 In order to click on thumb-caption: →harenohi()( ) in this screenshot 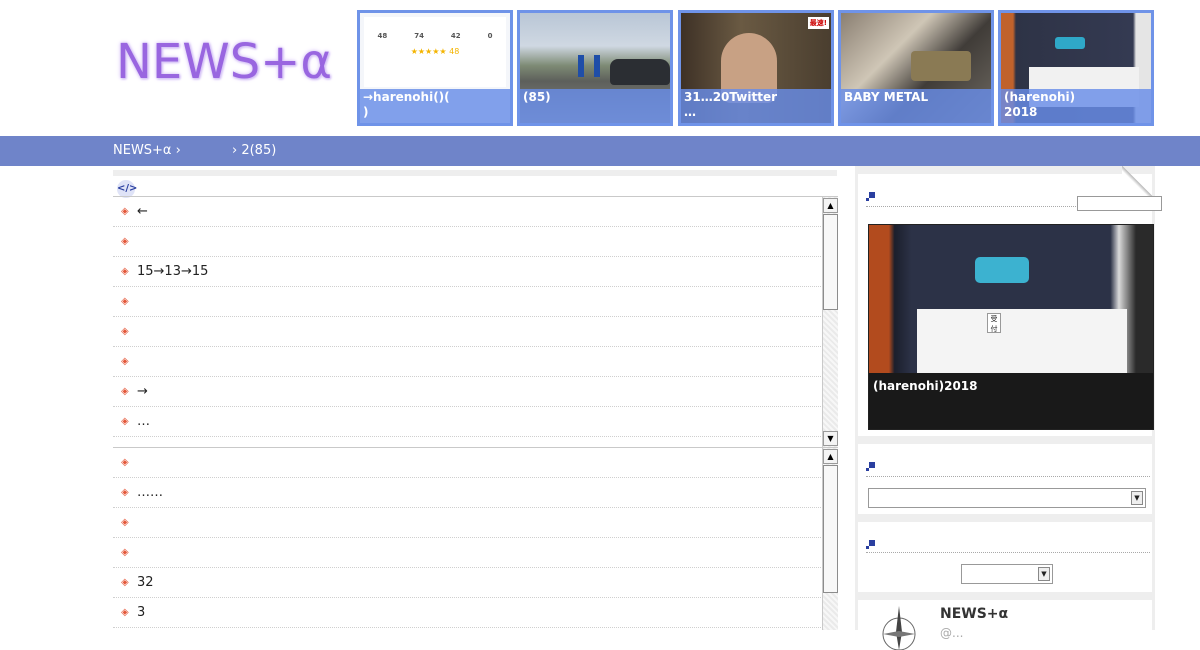, I will do `click(435, 106)`.